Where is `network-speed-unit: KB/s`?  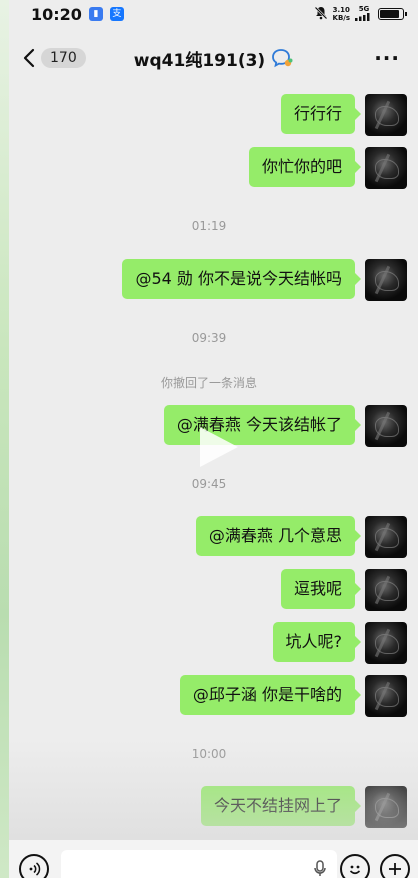 network-speed-unit: KB/s is located at coordinates (341, 18).